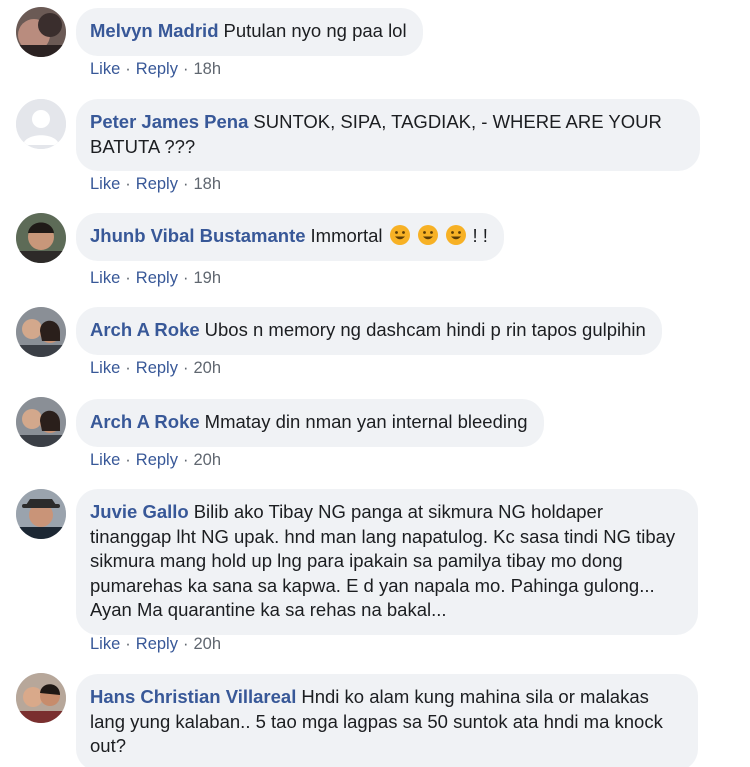 The image size is (750, 767). What do you see at coordinates (198, 235) in the screenshot?
I see `comment-author: Jhunb Vibal Bustamante` at bounding box center [198, 235].